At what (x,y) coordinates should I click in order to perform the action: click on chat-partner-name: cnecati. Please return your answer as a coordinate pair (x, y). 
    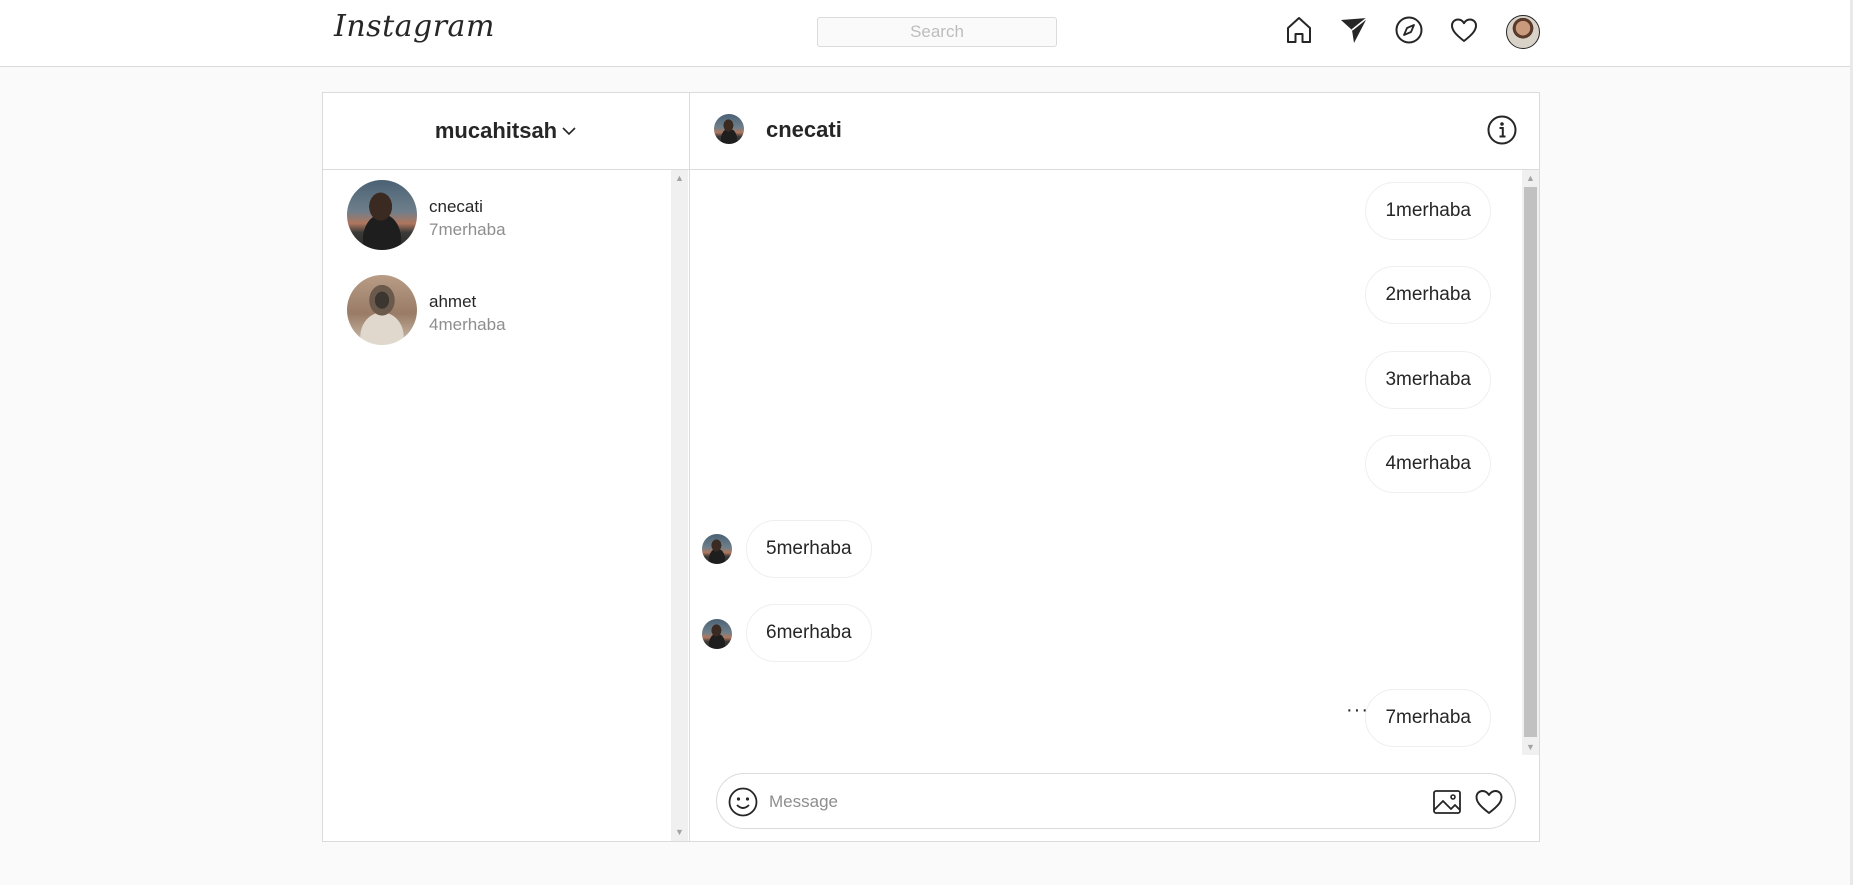
    Looking at the image, I should click on (804, 130).